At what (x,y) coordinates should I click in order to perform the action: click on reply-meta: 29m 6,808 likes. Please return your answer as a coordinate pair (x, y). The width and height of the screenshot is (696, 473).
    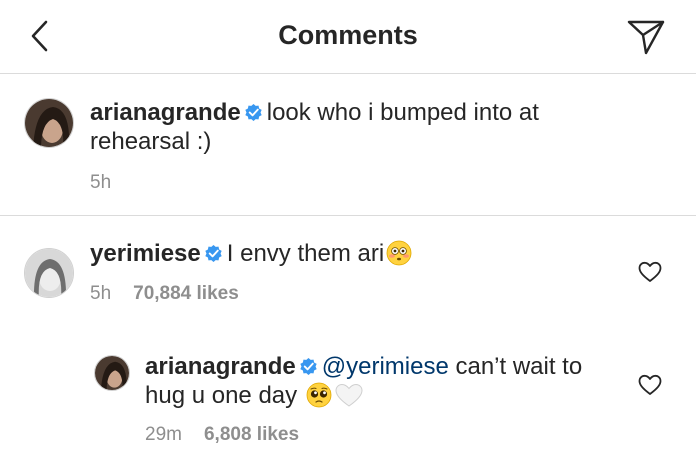
    Looking at the image, I should click on (222, 435).